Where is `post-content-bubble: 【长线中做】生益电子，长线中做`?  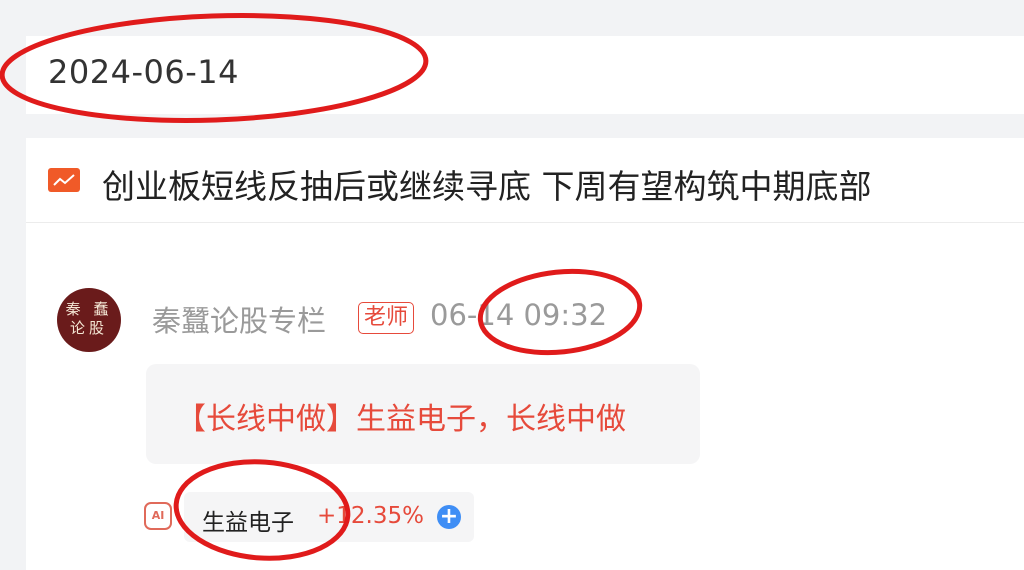 post-content-bubble: 【长线中做】生益电子，长线中做 is located at coordinates (423, 414).